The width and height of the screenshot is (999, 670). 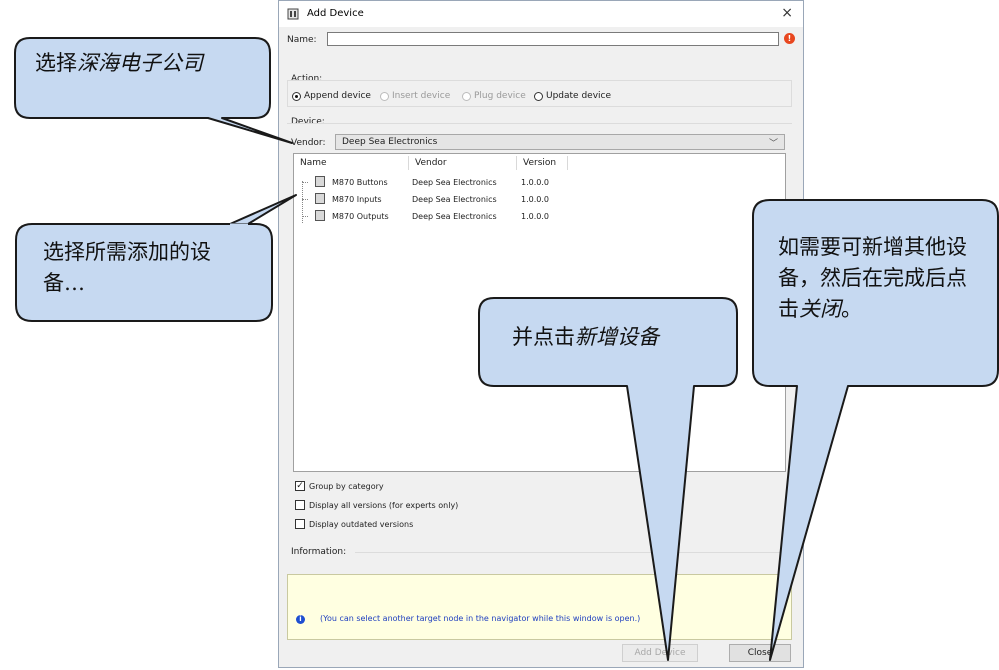 I want to click on callout-italic-text: 新增设备, so click(x=617, y=337).